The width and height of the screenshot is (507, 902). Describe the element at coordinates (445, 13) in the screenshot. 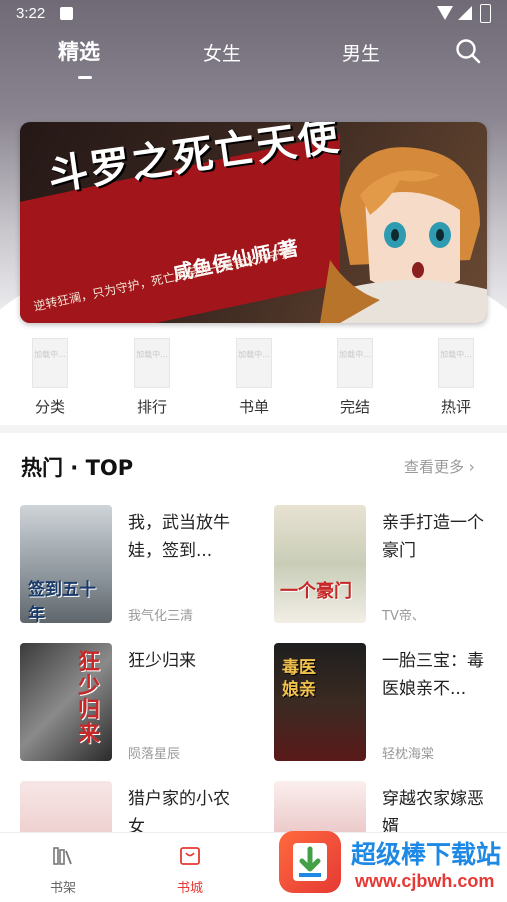

I see `wifi-icon` at that location.